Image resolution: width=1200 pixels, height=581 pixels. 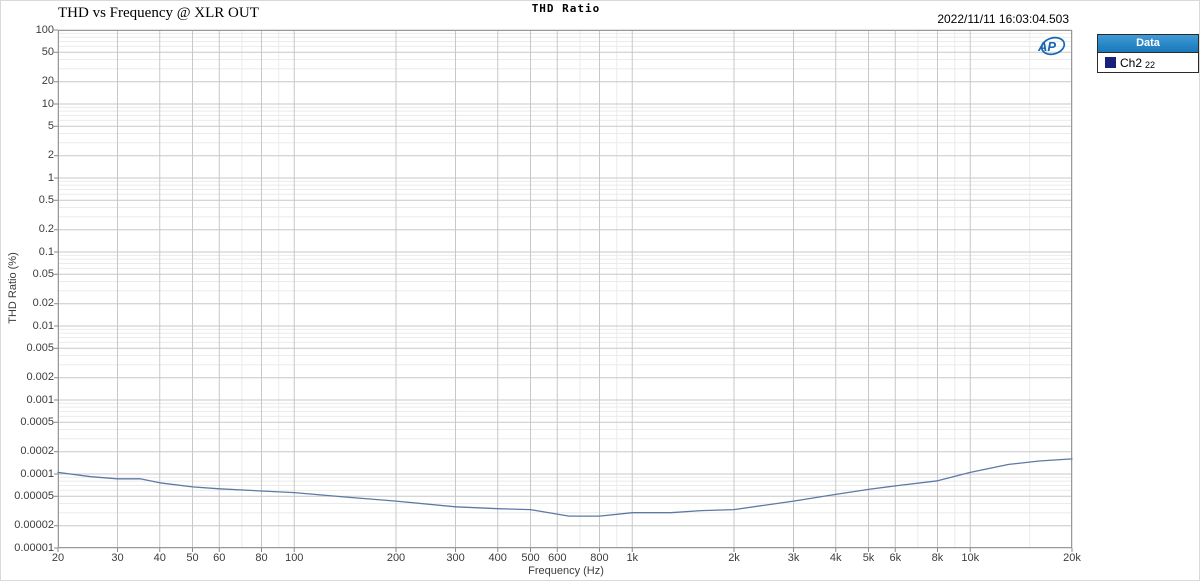 I want to click on y-tick-label: 0.0002, so click(x=37, y=451).